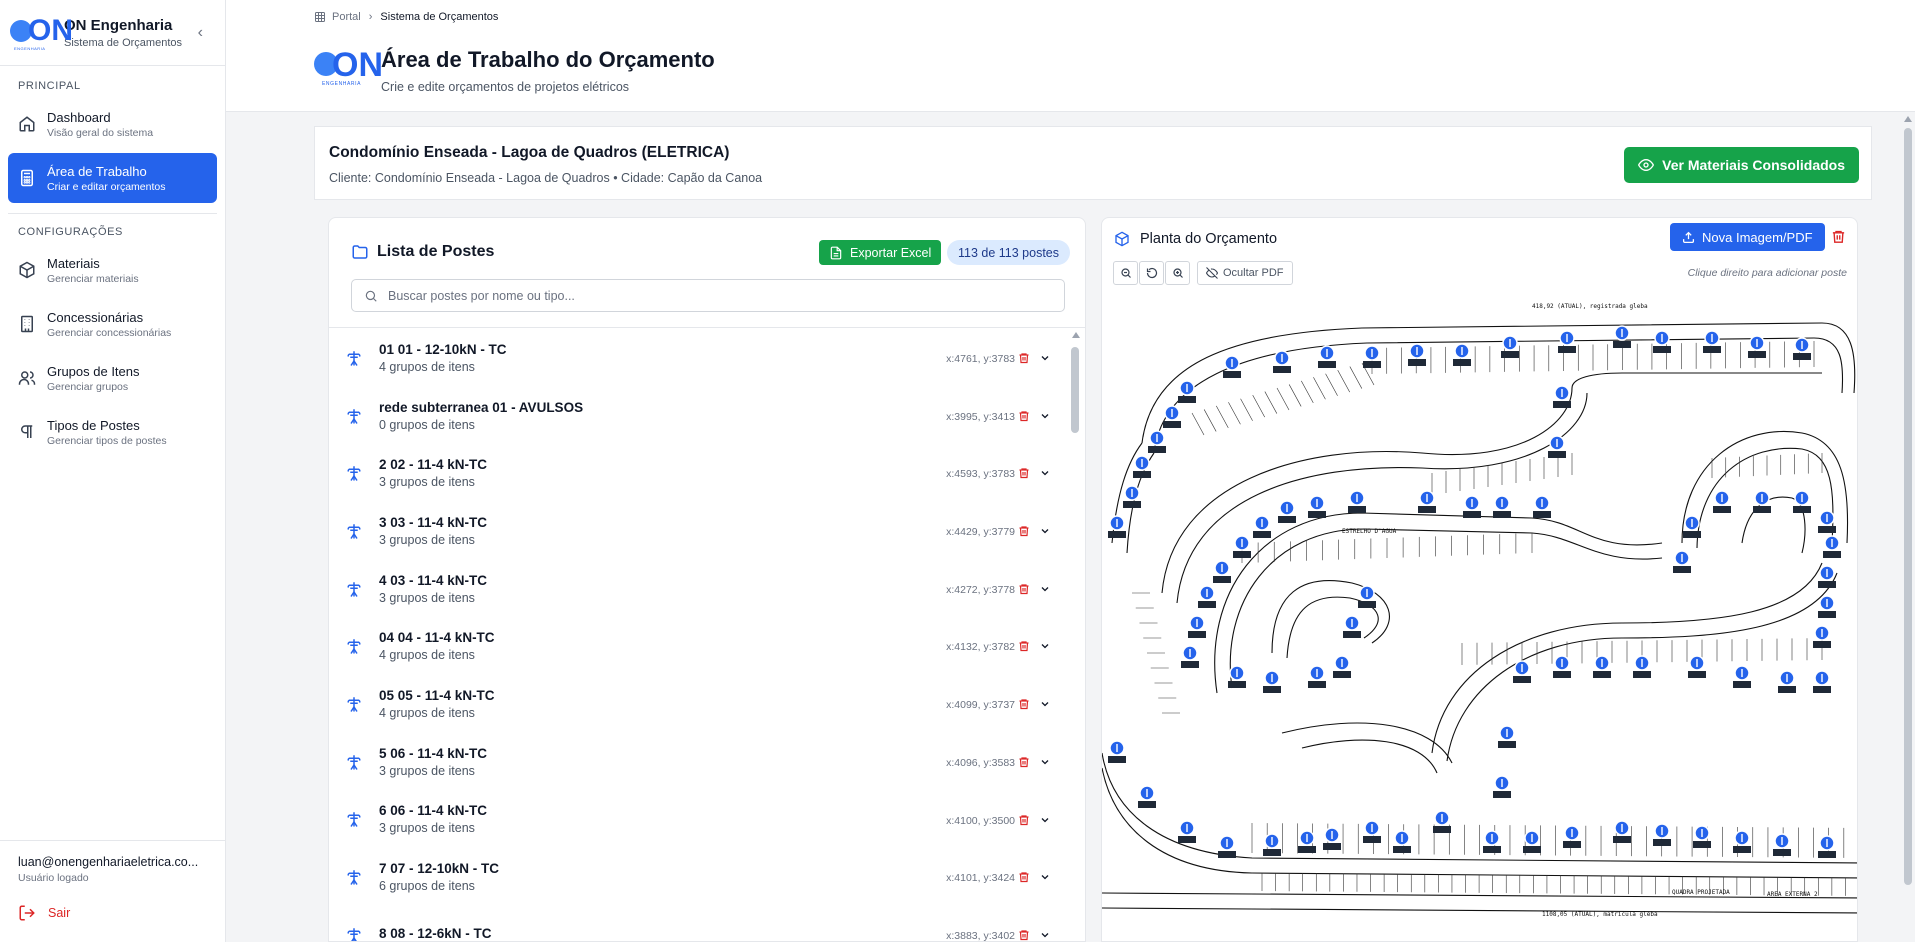  What do you see at coordinates (70, 232) in the screenshot?
I see `section-label-configuracoes: CONFIGURAÇÕES` at bounding box center [70, 232].